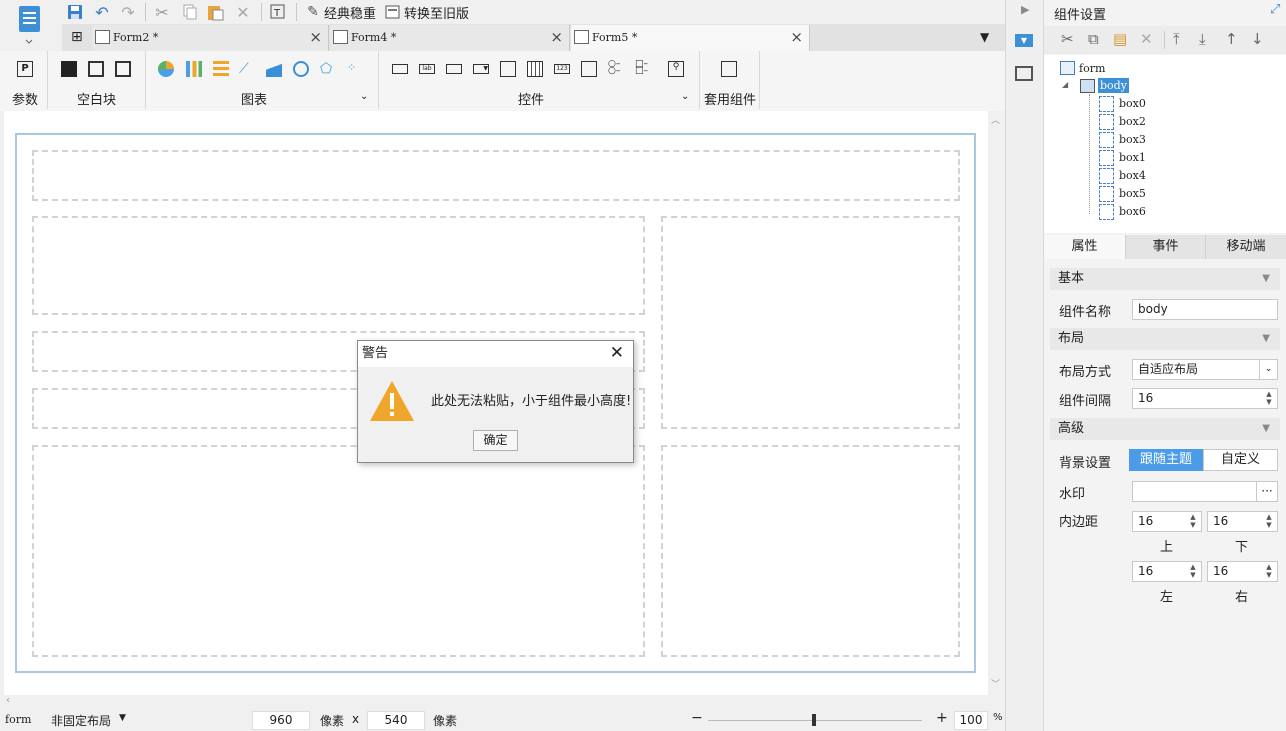  I want to click on number-control-icon: 123, so click(562, 69).